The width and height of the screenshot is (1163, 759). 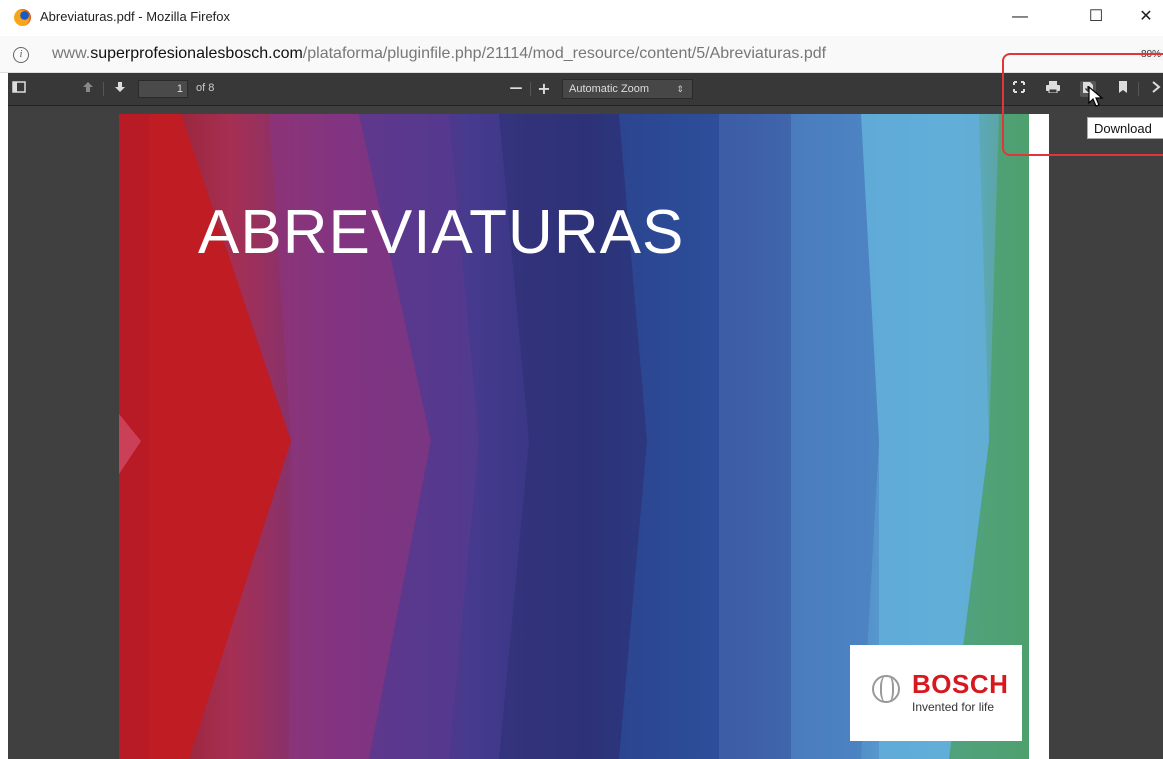 What do you see at coordinates (205, 88) in the screenshot?
I see `page-count: of 8` at bounding box center [205, 88].